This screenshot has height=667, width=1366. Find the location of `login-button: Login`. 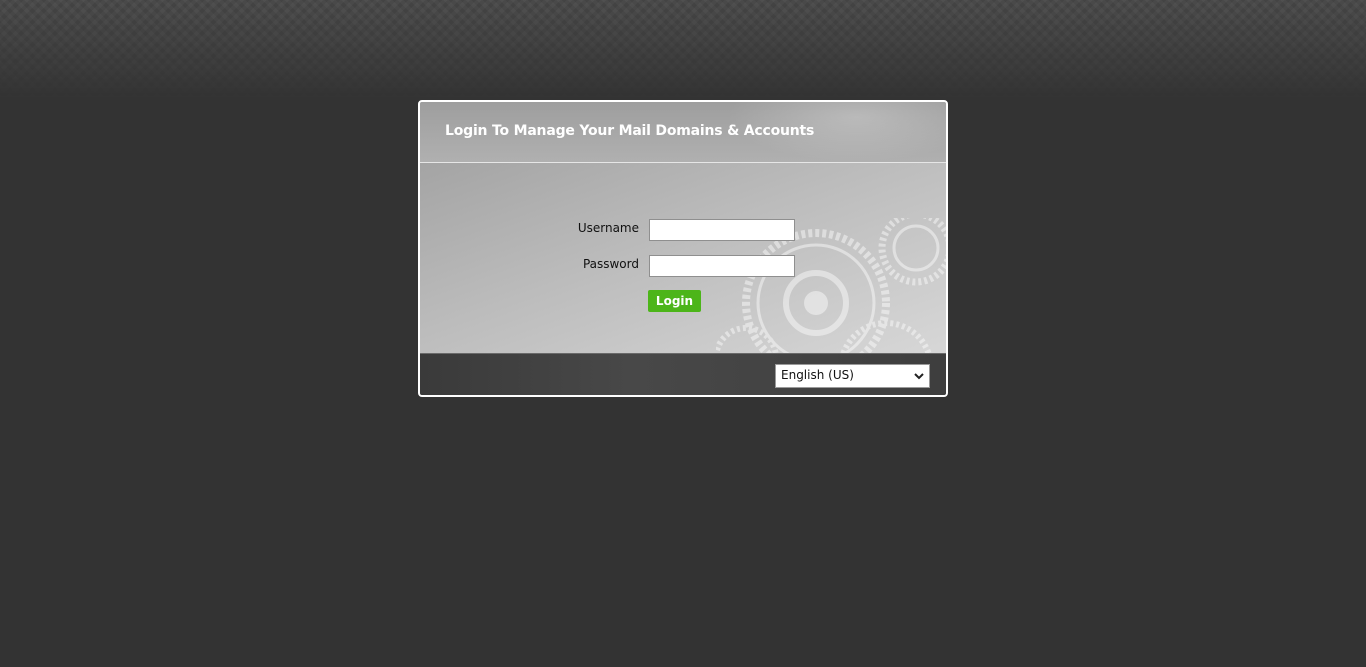

login-button: Login is located at coordinates (674, 301).